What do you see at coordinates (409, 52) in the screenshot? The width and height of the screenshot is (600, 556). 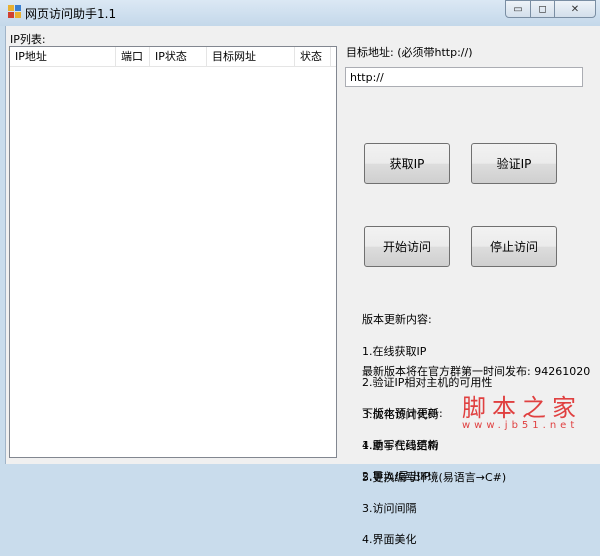 I see `target-label: 目标地址: (必须带http://)` at bounding box center [409, 52].